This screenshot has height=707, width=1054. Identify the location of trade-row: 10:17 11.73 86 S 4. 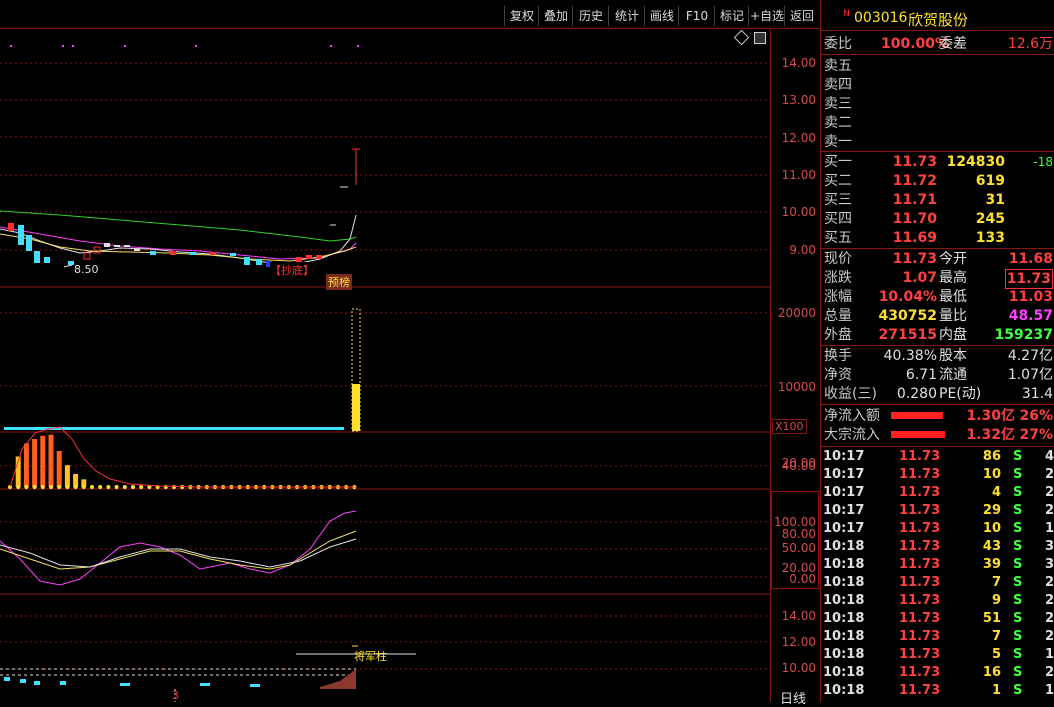
(937, 457).